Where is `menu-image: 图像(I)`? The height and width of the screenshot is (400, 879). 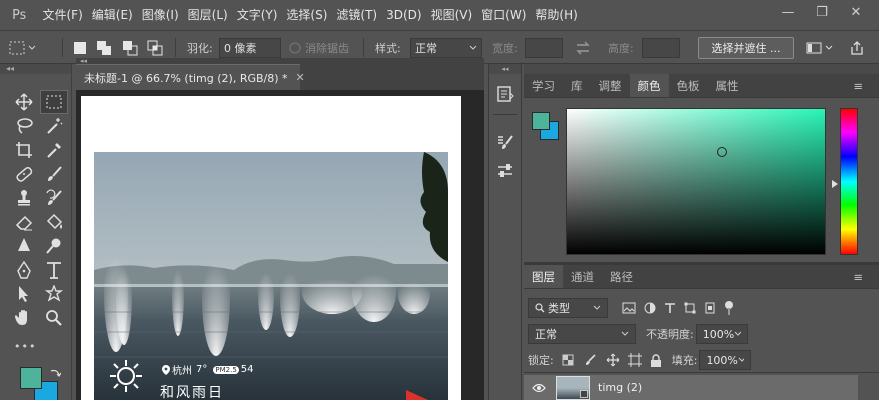
menu-image: 图像(I) is located at coordinates (160, 15).